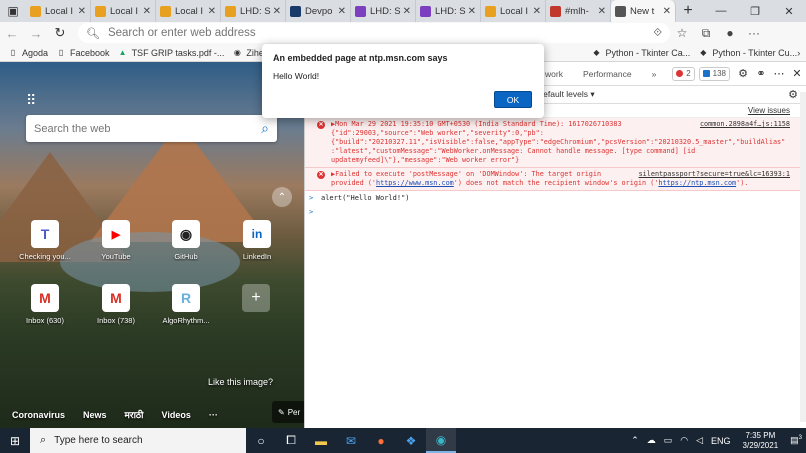  What do you see at coordinates (513, 99) in the screenshot?
I see `ok-button: OK` at bounding box center [513, 99].